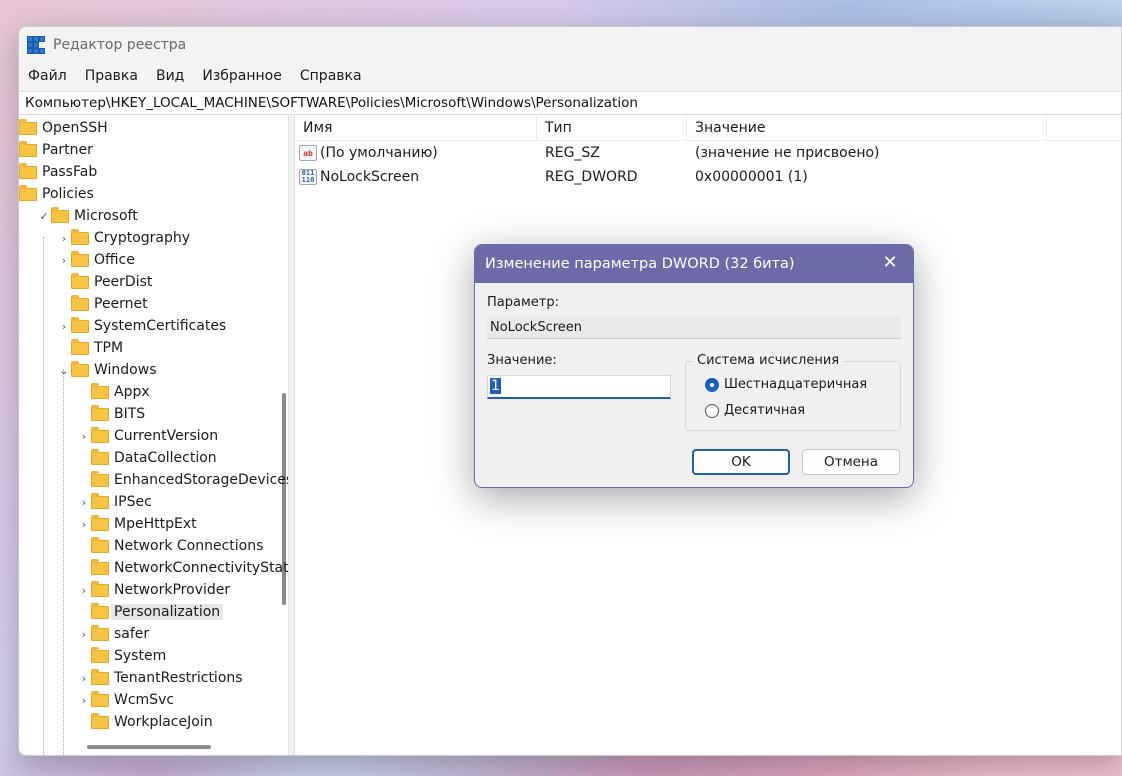 This screenshot has width=1122, height=776. I want to click on radio-checked-icon, so click(712, 384).